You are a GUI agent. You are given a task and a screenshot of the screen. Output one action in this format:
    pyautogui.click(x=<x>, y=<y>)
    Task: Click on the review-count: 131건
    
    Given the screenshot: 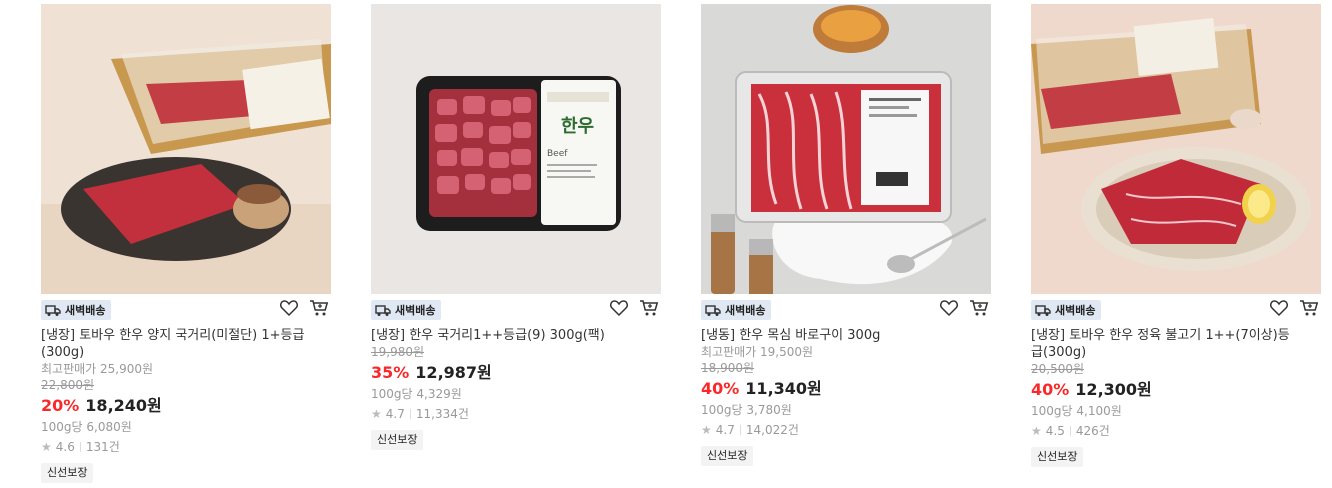 What is the action you would take?
    pyautogui.click(x=102, y=447)
    